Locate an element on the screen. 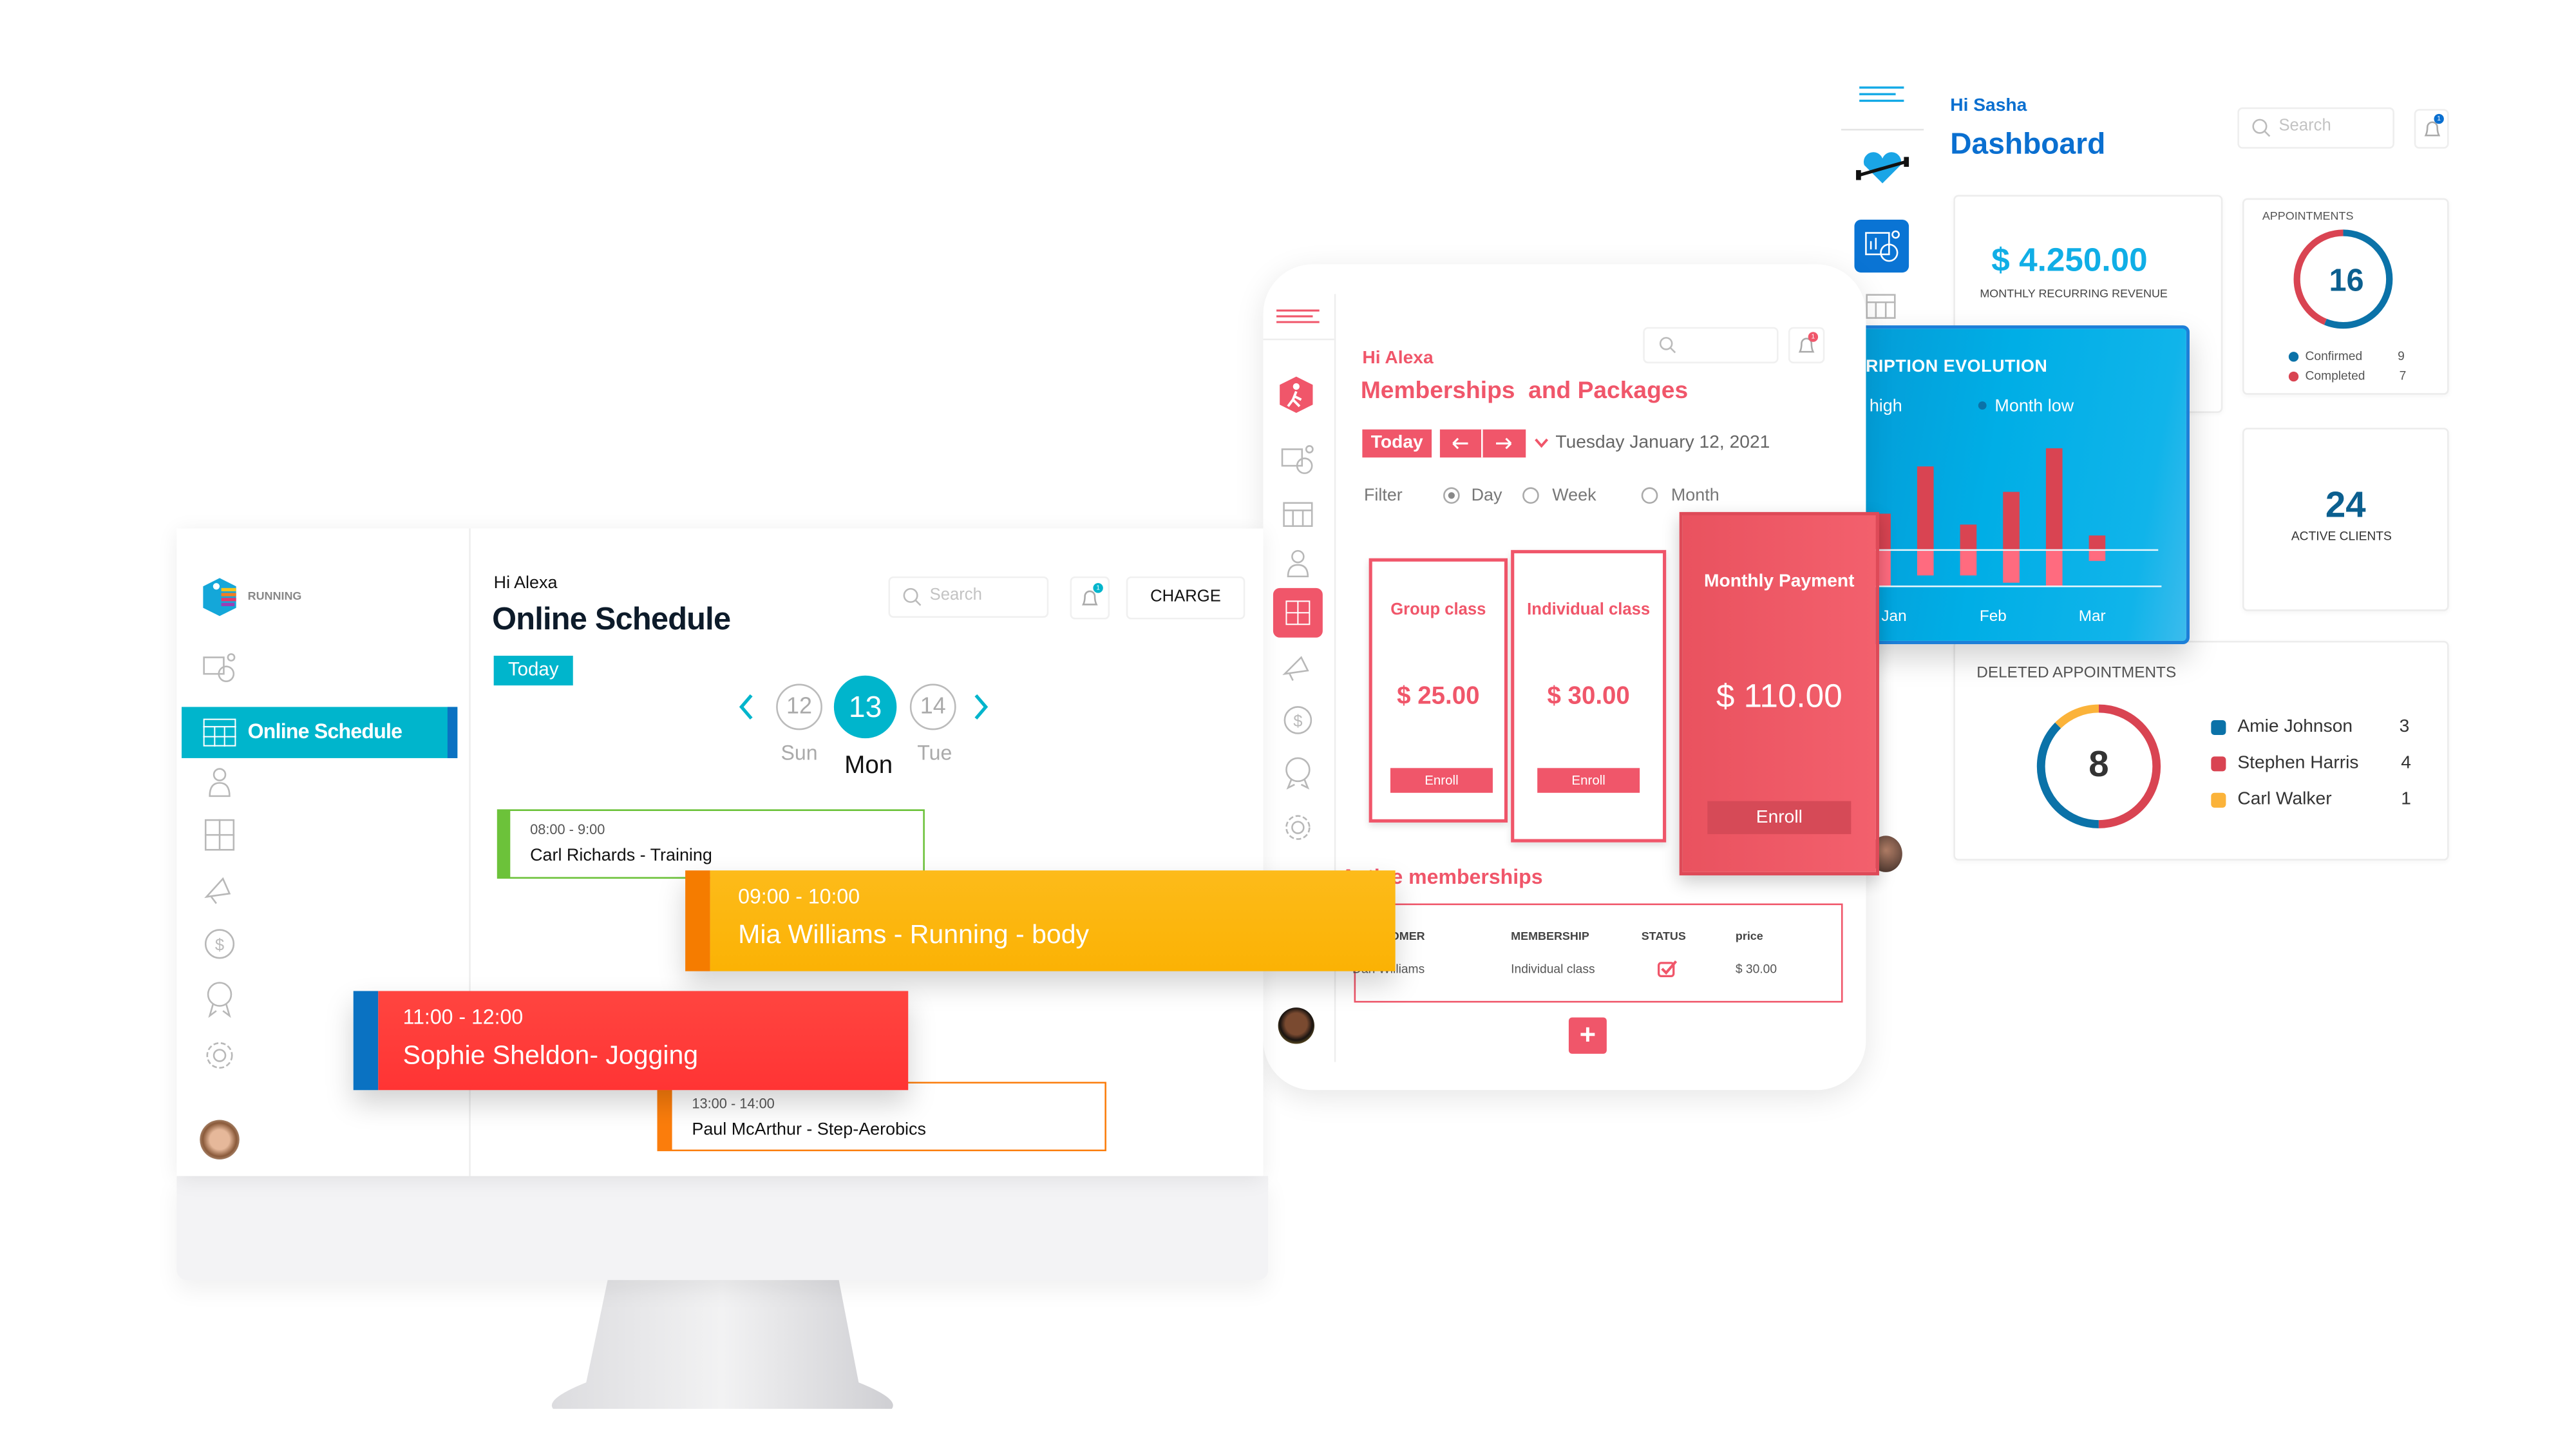  day-label: Sun is located at coordinates (799, 753).